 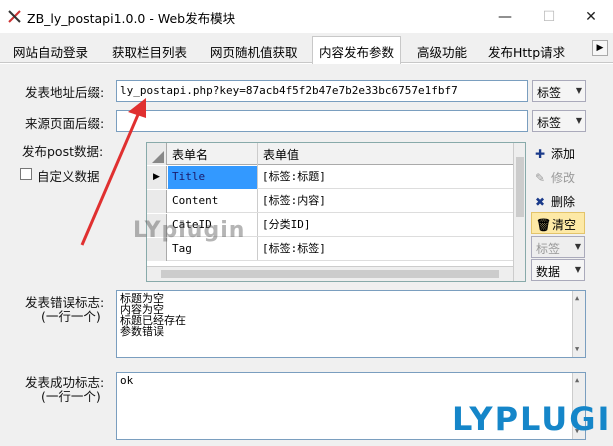 What do you see at coordinates (131, 18) in the screenshot?
I see `window-title: ZB_ly_postapi1.0.0 - Web发布模块` at bounding box center [131, 18].